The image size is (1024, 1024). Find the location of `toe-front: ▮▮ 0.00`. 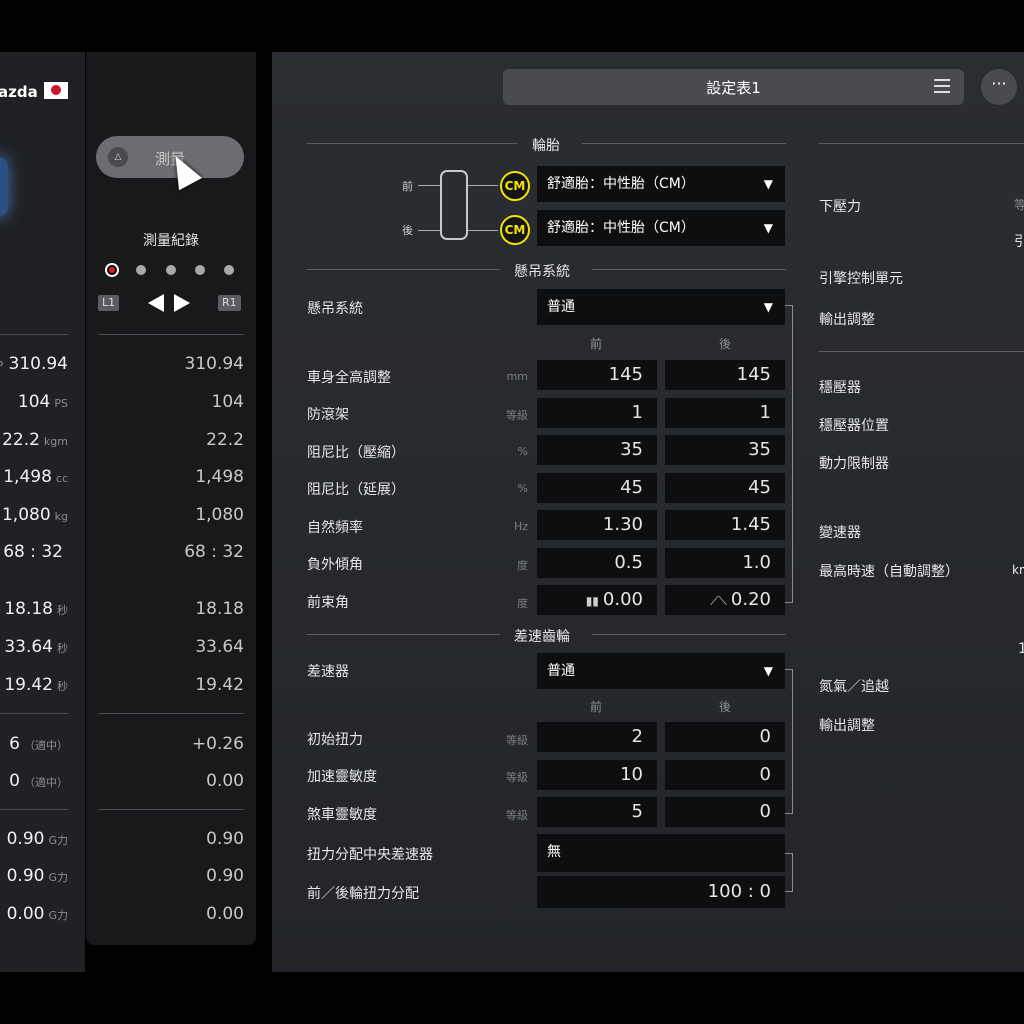

toe-front: ▮▮ 0.00 is located at coordinates (597, 600).